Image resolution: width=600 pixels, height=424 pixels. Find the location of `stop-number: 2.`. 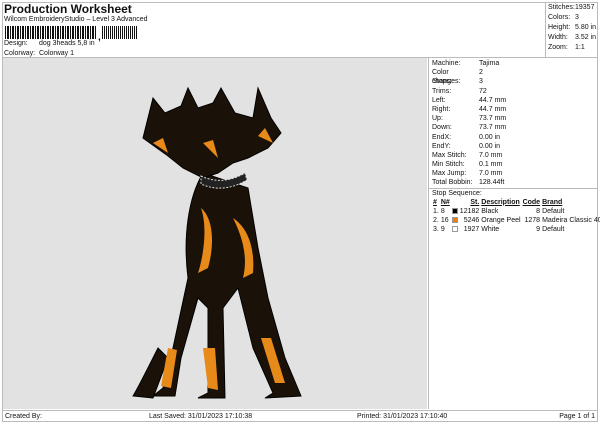

stop-number: 2. is located at coordinates (436, 220).